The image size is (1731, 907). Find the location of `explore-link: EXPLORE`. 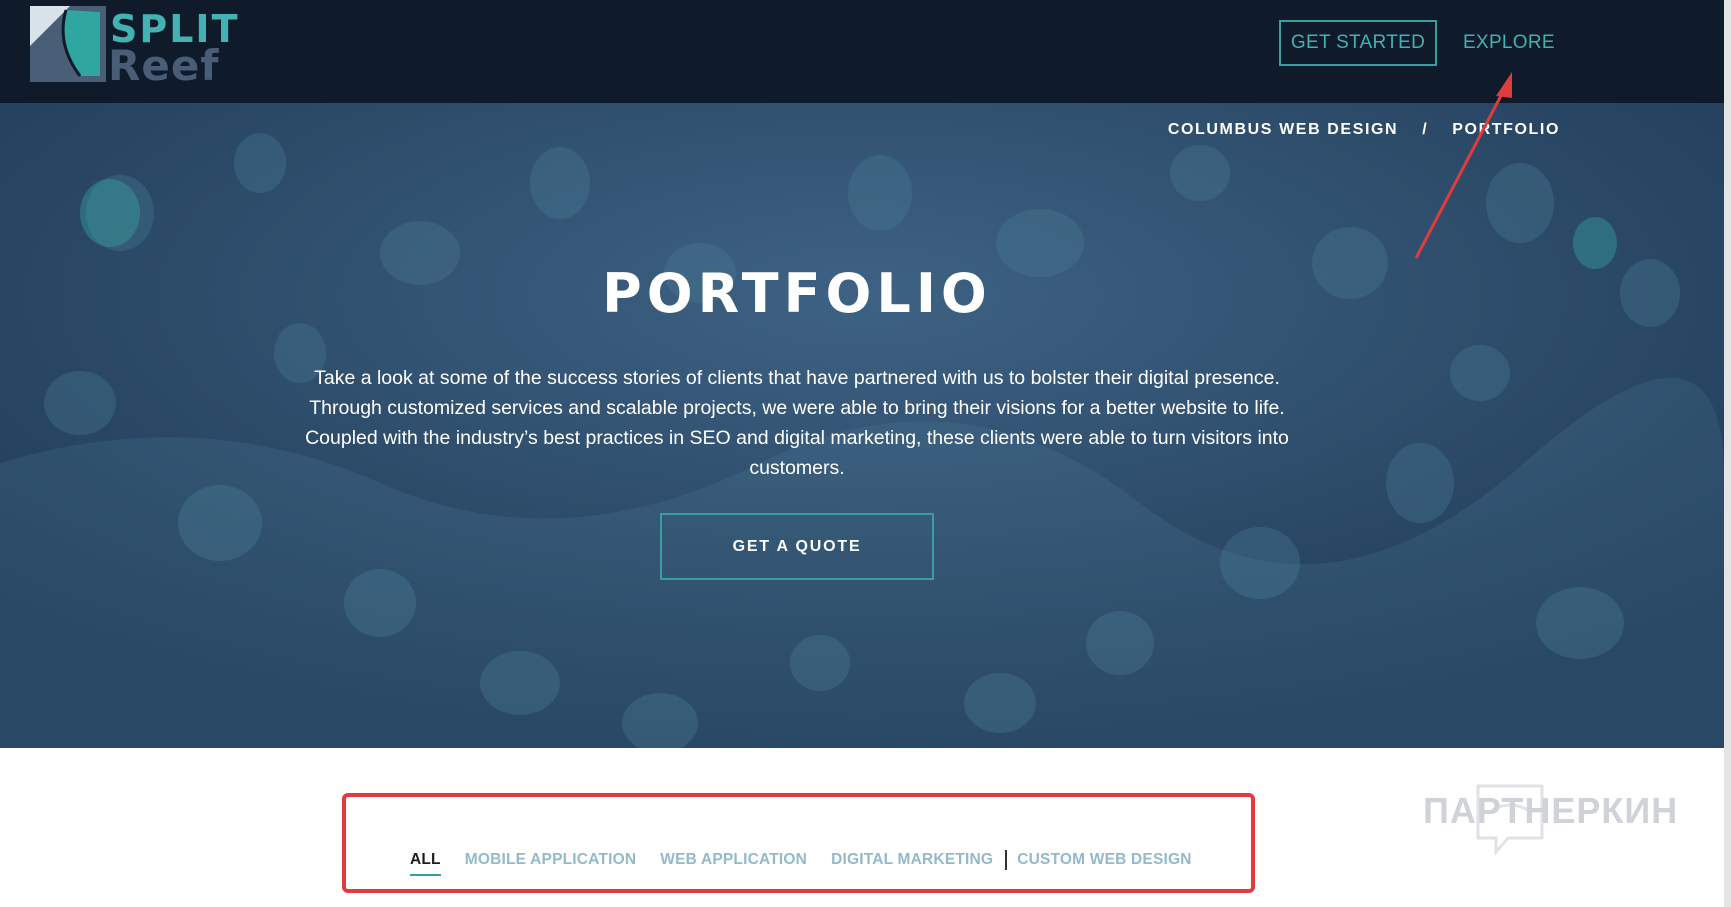

explore-link: EXPLORE is located at coordinates (1509, 43).